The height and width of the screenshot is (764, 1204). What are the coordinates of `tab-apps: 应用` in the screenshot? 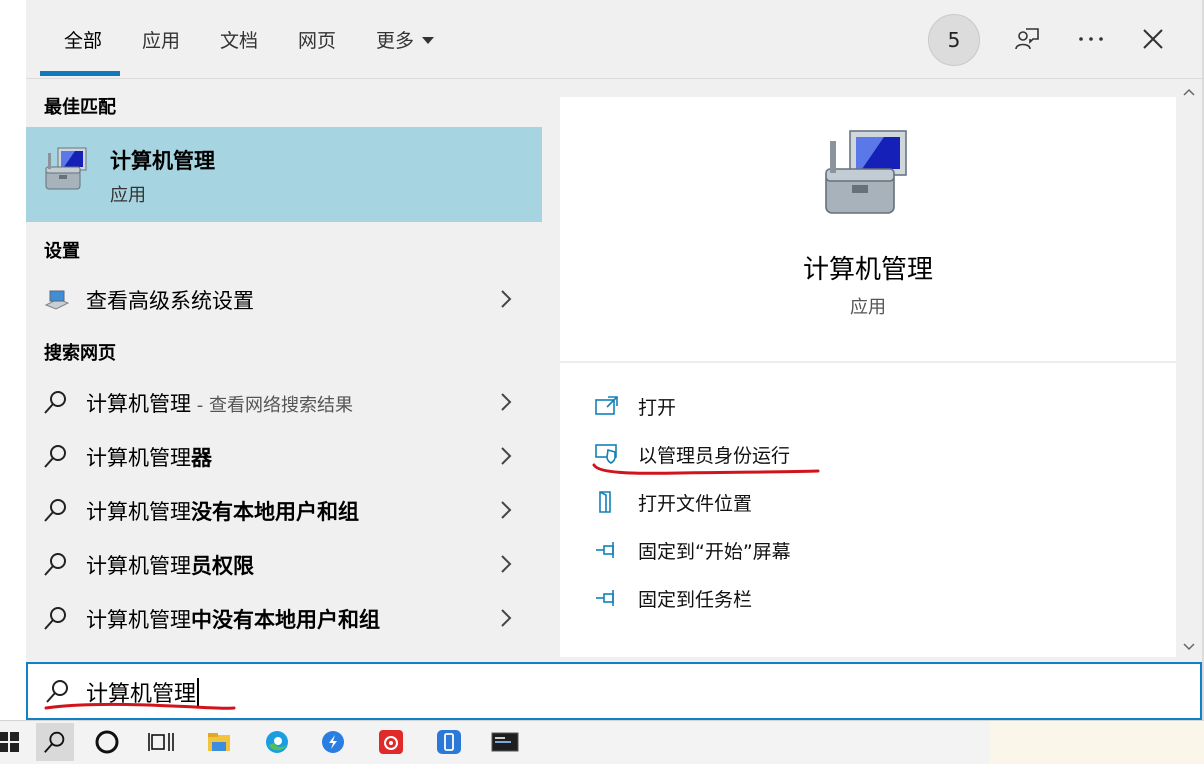 It's located at (161, 39).